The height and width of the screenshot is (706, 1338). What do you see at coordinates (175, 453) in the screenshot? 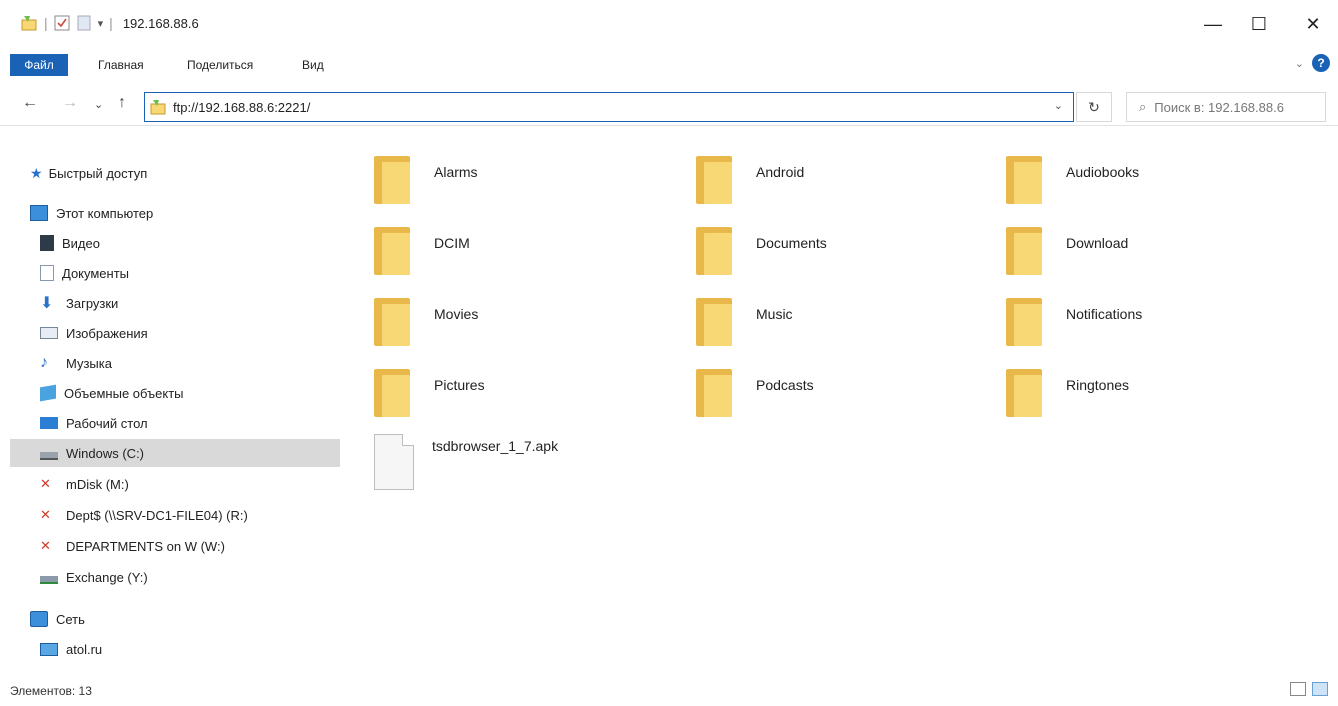
I see `sidebar-item-windows-c: Windows (C:)` at bounding box center [175, 453].